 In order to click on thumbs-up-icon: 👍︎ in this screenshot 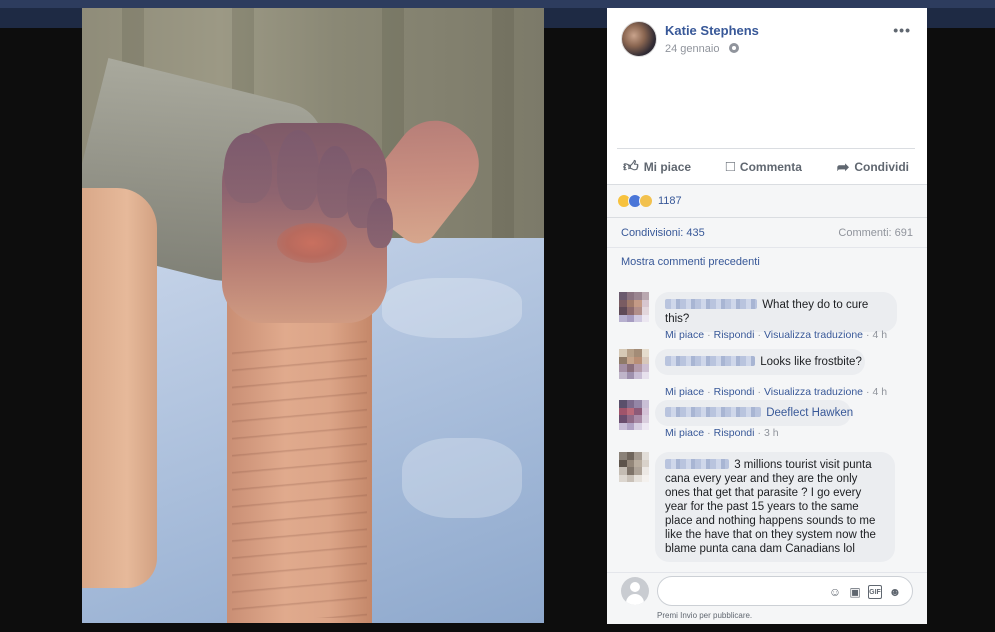, I will do `click(631, 166)`.